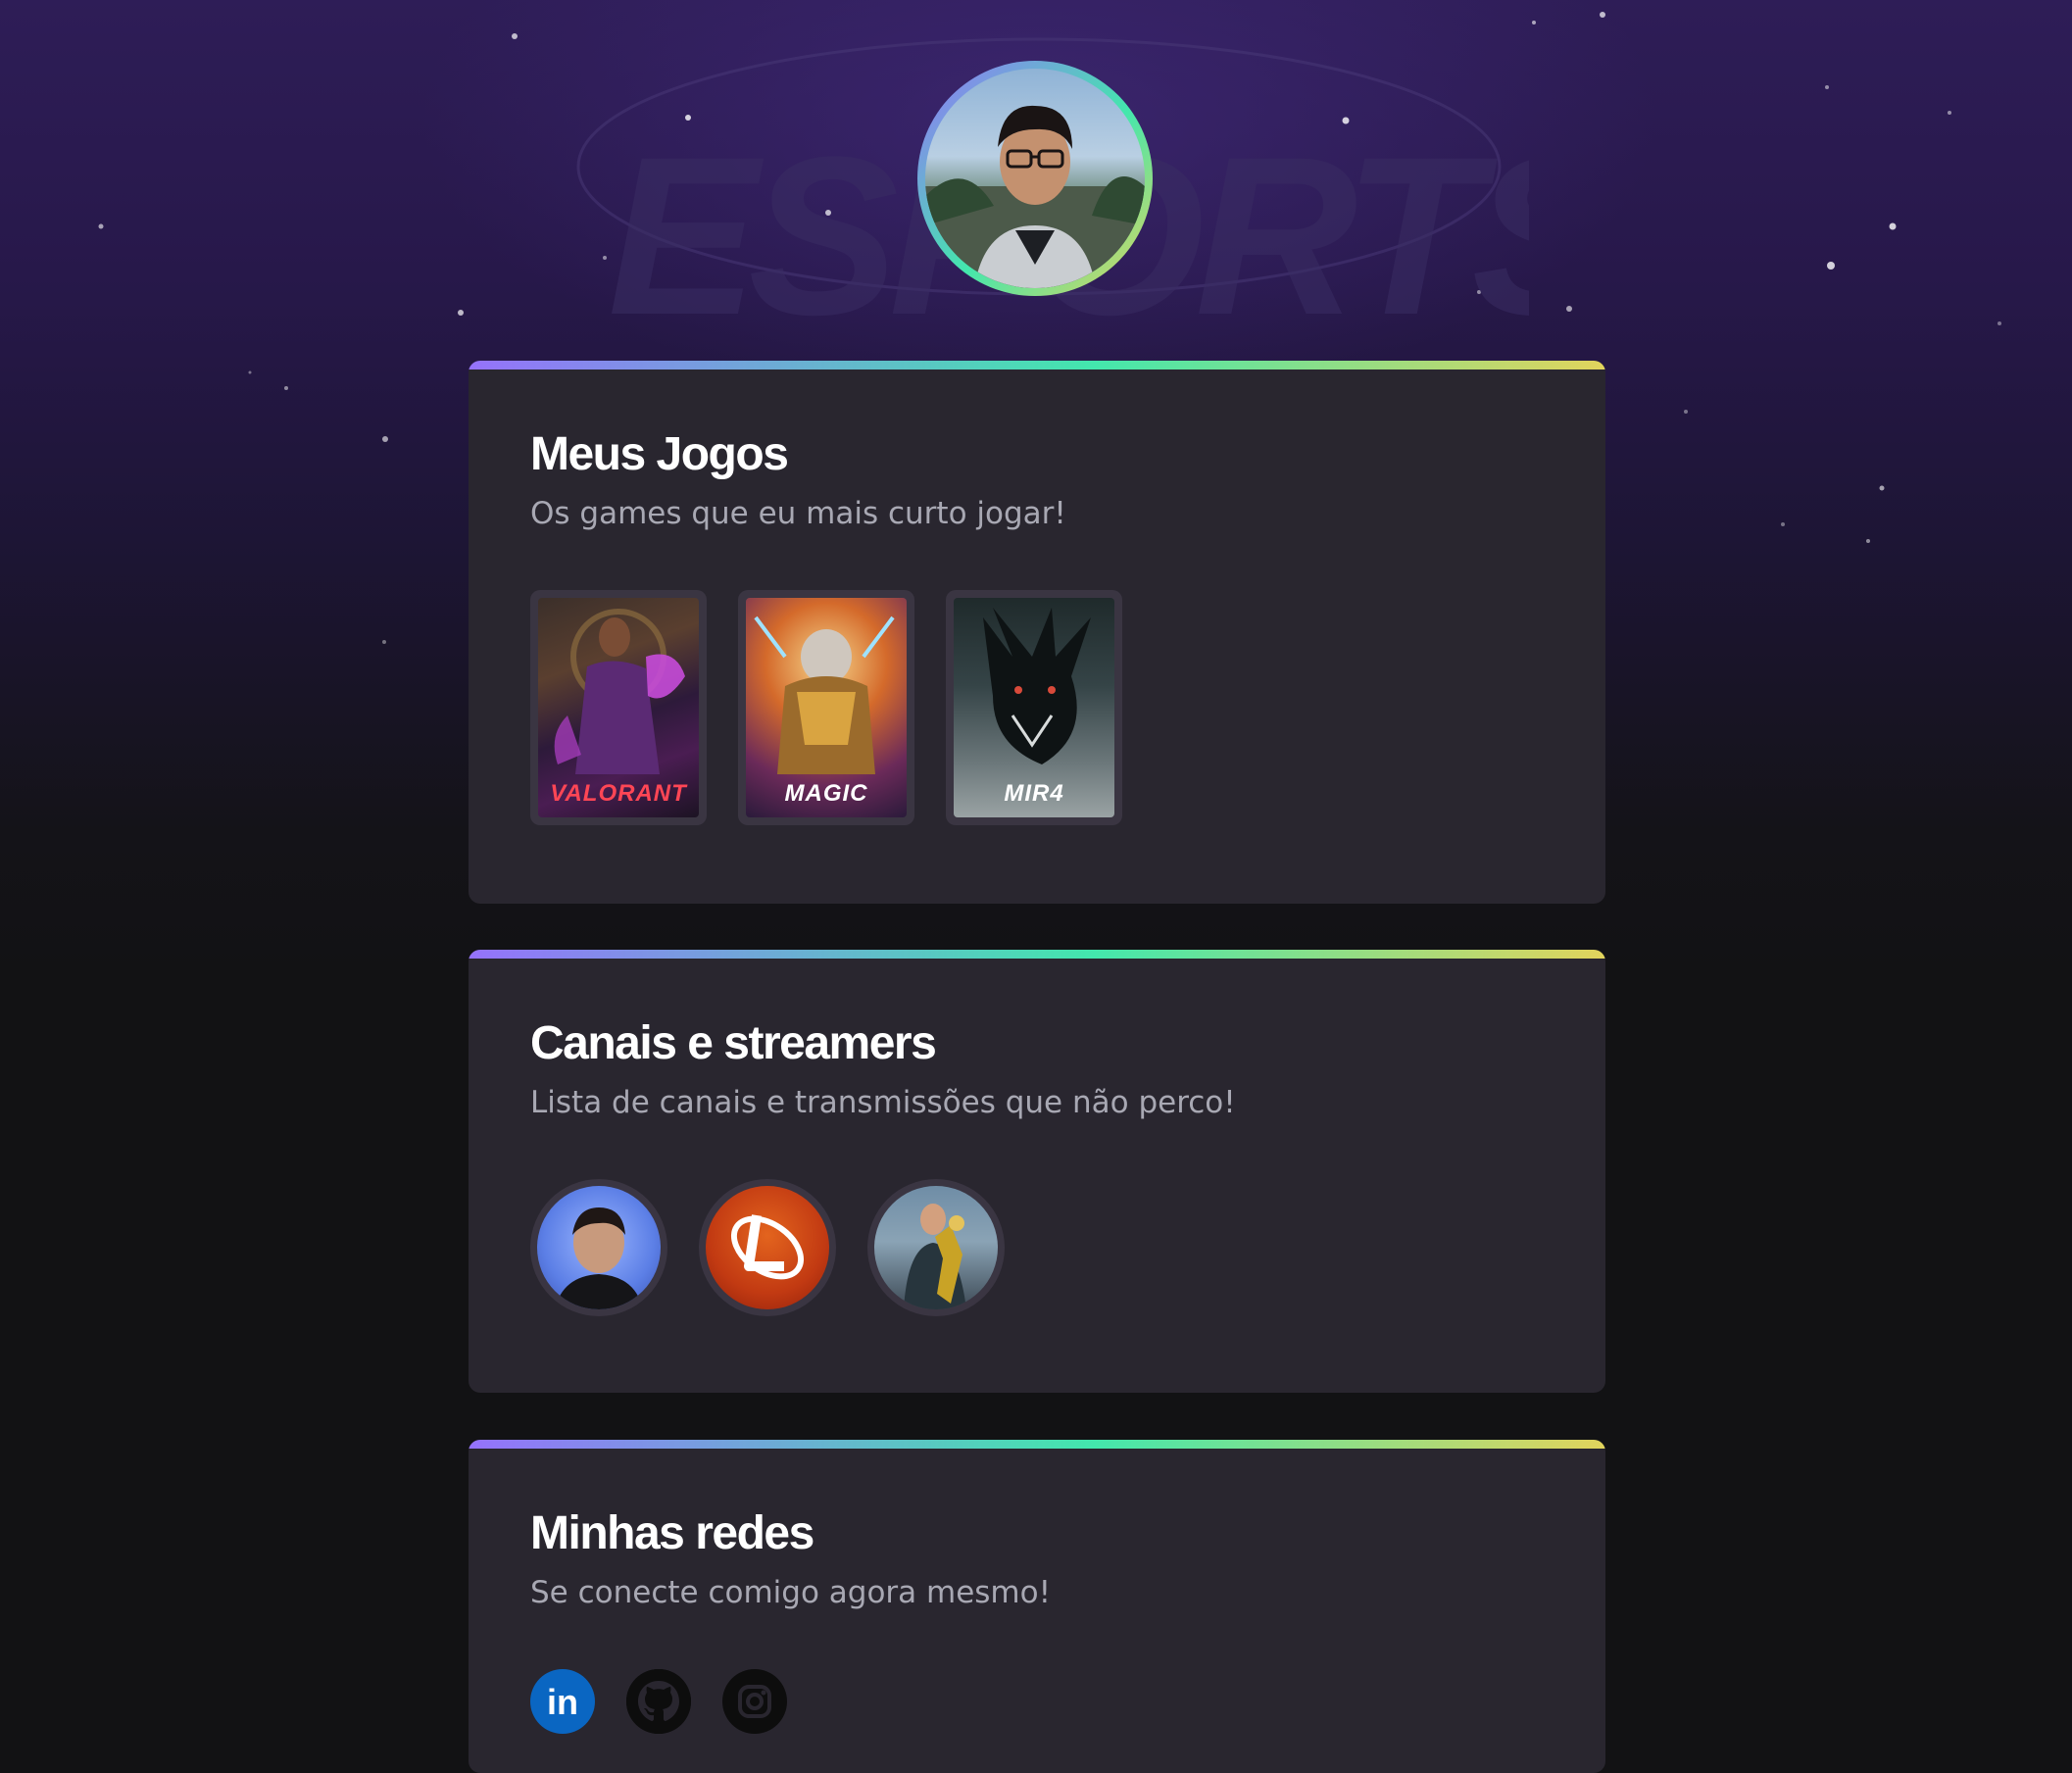  I want to click on mir4-cover: MIR4, so click(1034, 707).